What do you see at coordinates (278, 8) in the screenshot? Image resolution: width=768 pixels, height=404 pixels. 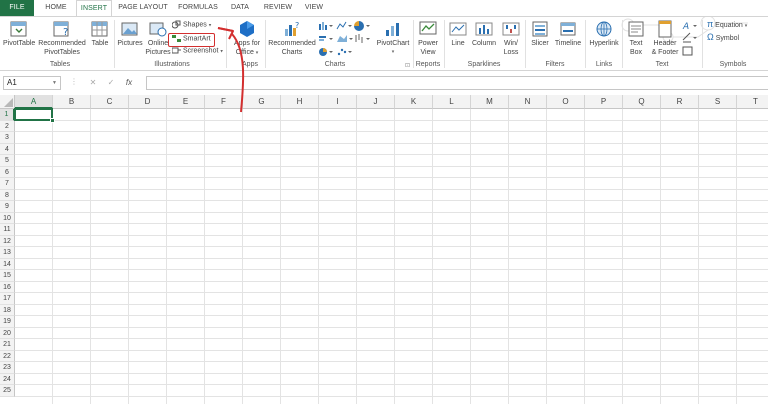 I see `tab-review: REVIEW` at bounding box center [278, 8].